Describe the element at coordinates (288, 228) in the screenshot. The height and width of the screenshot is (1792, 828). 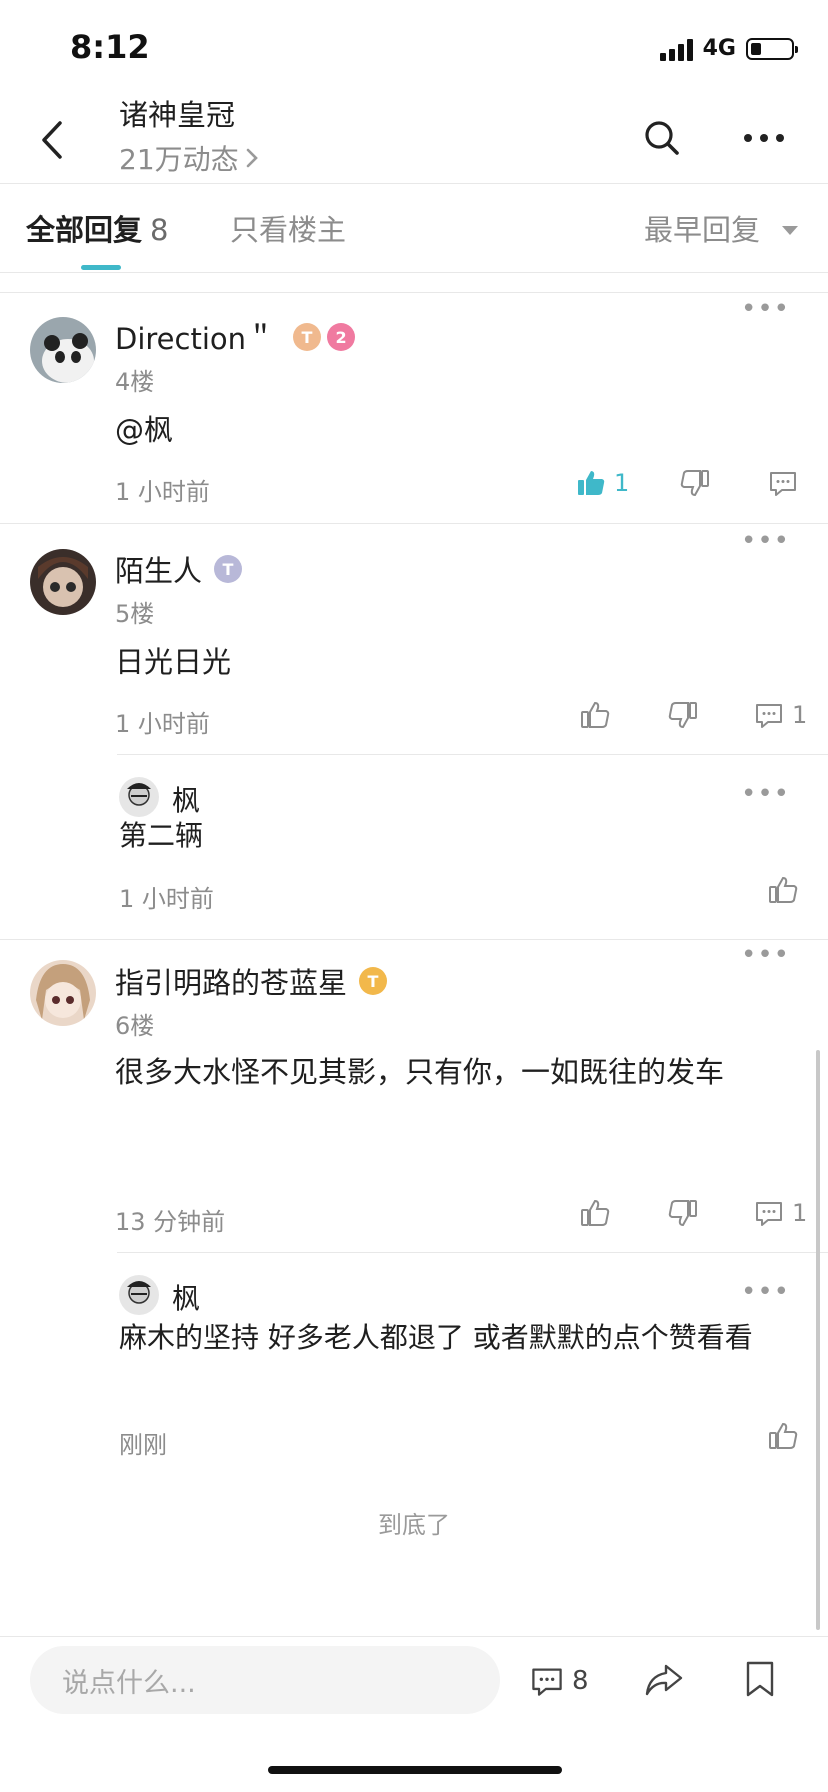
I see `tab-owner-only: 只看楼主` at that location.